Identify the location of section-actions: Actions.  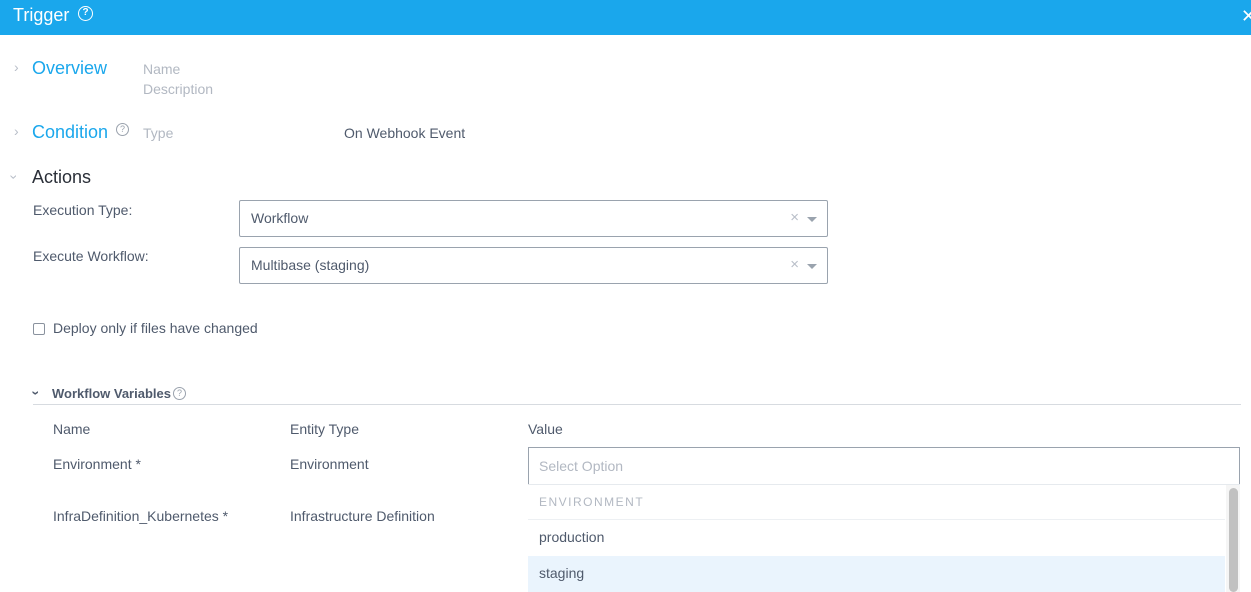
(61, 177).